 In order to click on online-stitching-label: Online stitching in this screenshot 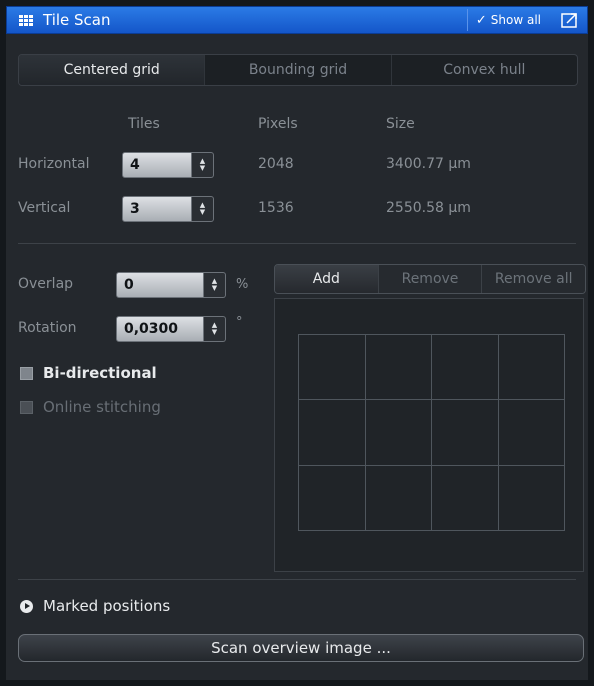, I will do `click(102, 407)`.